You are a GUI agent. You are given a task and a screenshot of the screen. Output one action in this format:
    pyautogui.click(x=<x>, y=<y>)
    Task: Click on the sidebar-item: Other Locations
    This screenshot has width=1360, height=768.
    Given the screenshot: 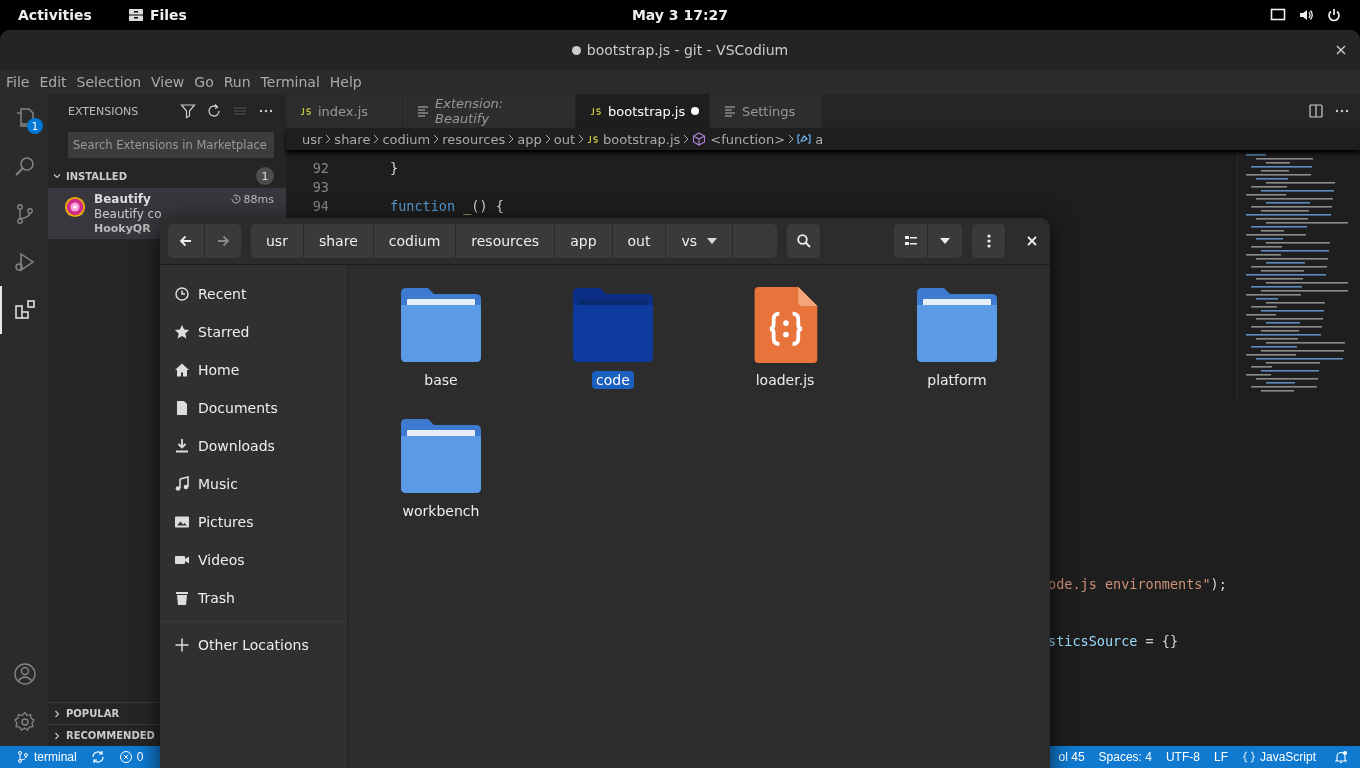 What is the action you would take?
    pyautogui.click(x=253, y=645)
    